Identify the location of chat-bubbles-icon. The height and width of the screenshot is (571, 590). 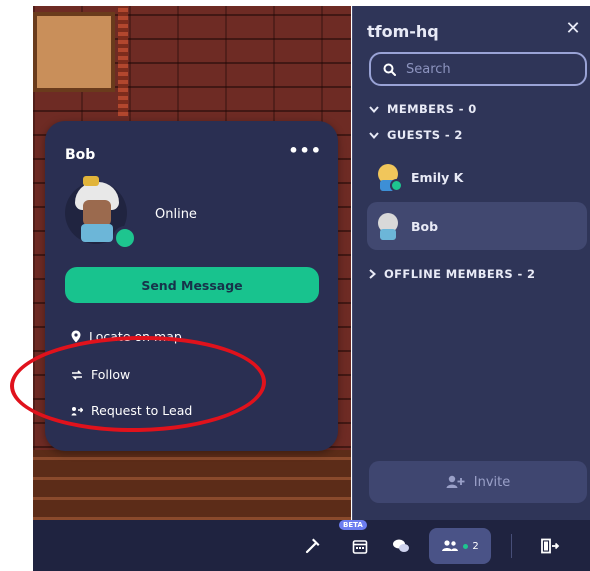
(401, 545).